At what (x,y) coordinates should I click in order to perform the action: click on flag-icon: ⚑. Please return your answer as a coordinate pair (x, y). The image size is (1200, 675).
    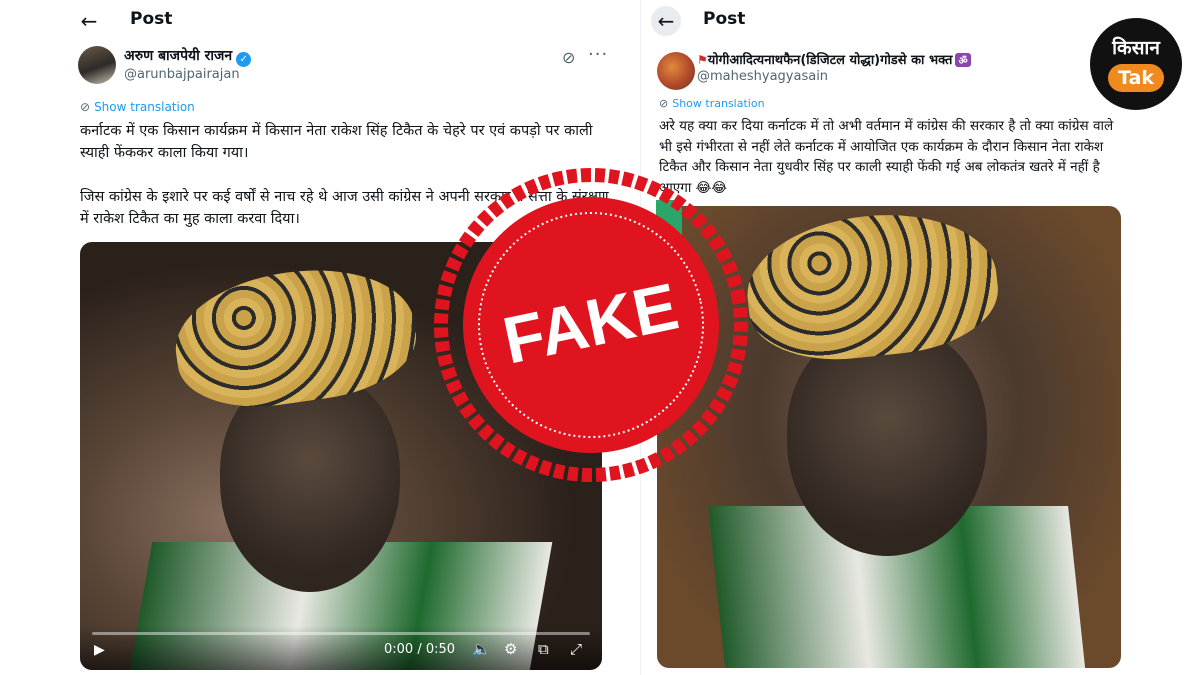
    Looking at the image, I should click on (702, 60).